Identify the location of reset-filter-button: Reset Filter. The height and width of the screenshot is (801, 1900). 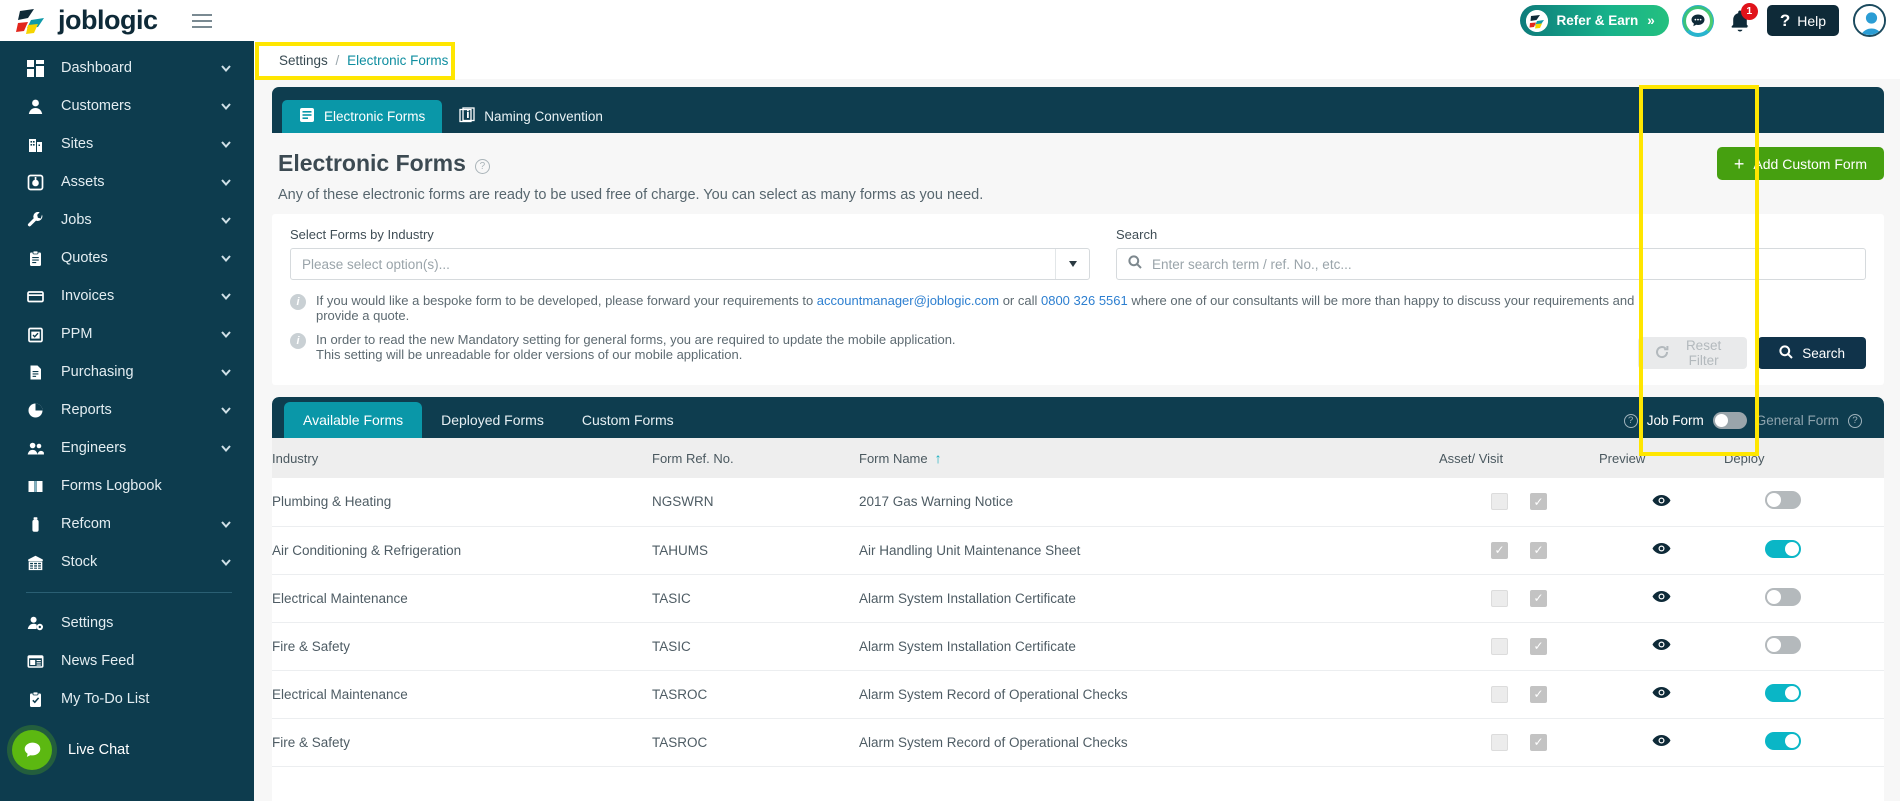
(1692, 353).